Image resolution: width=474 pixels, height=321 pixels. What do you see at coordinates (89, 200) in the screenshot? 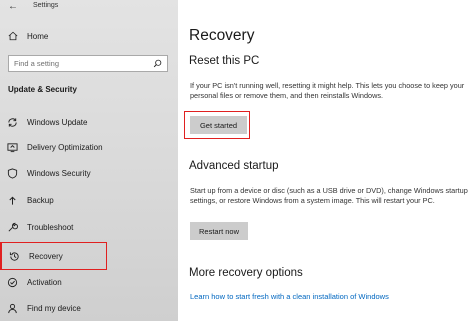
I see `sidebar-item-backup: Backup` at bounding box center [89, 200].